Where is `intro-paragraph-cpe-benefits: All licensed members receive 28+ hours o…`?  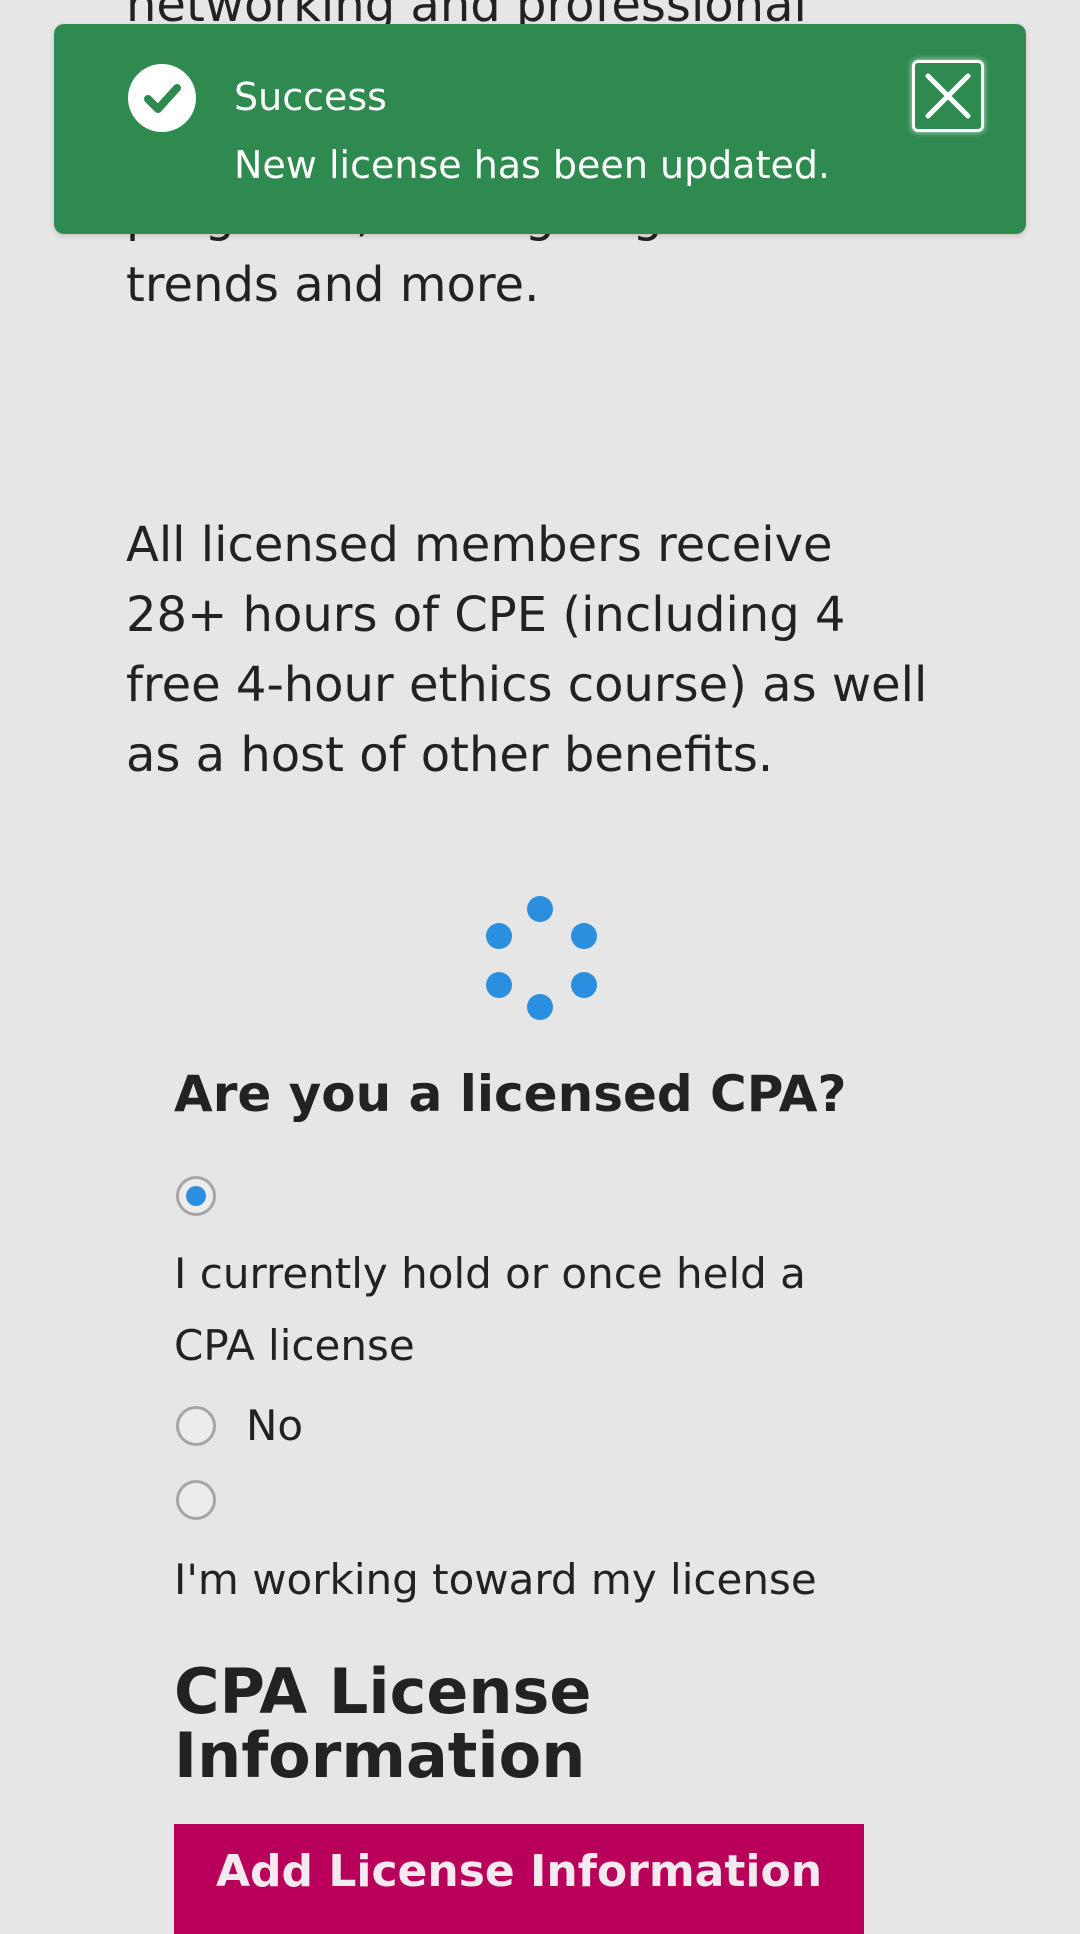
intro-paragraph-cpe-benefits: All licensed members receive 28+ hours o… is located at coordinates (527, 650).